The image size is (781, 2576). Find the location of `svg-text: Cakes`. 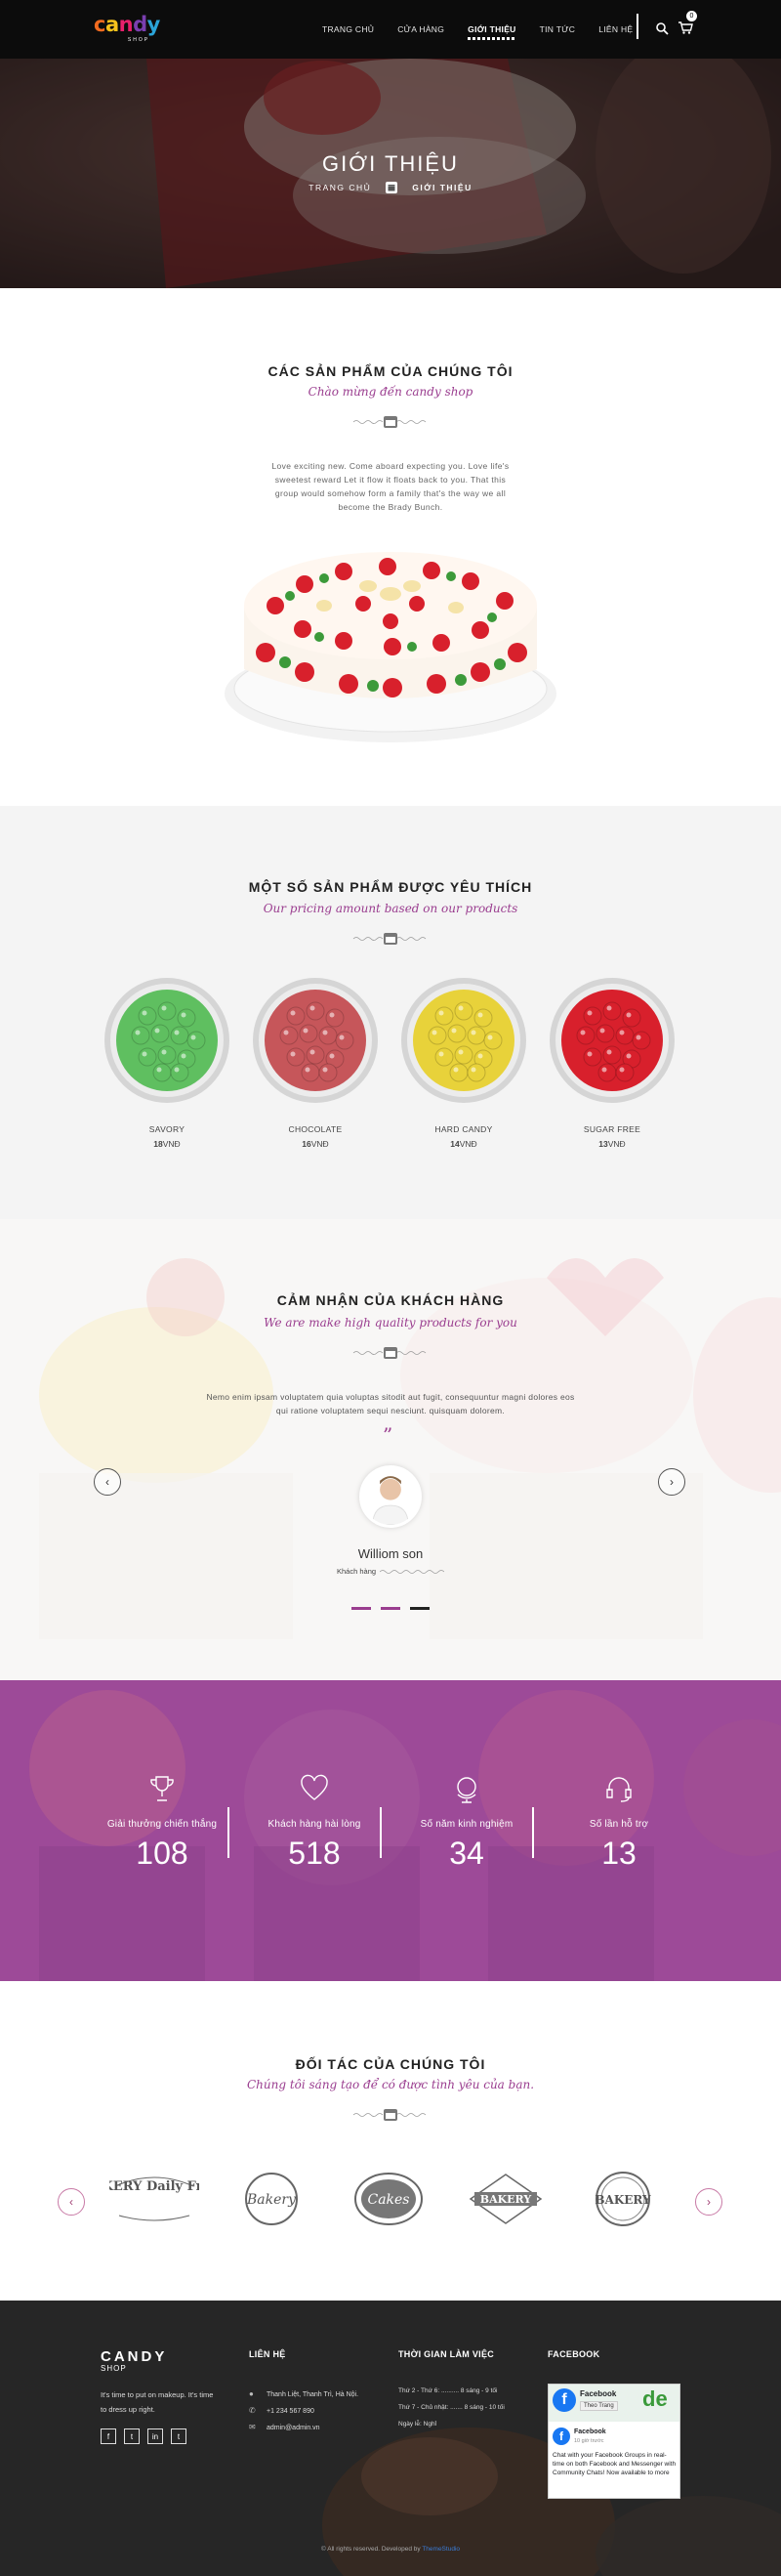

svg-text: Cakes is located at coordinates (388, 2200).